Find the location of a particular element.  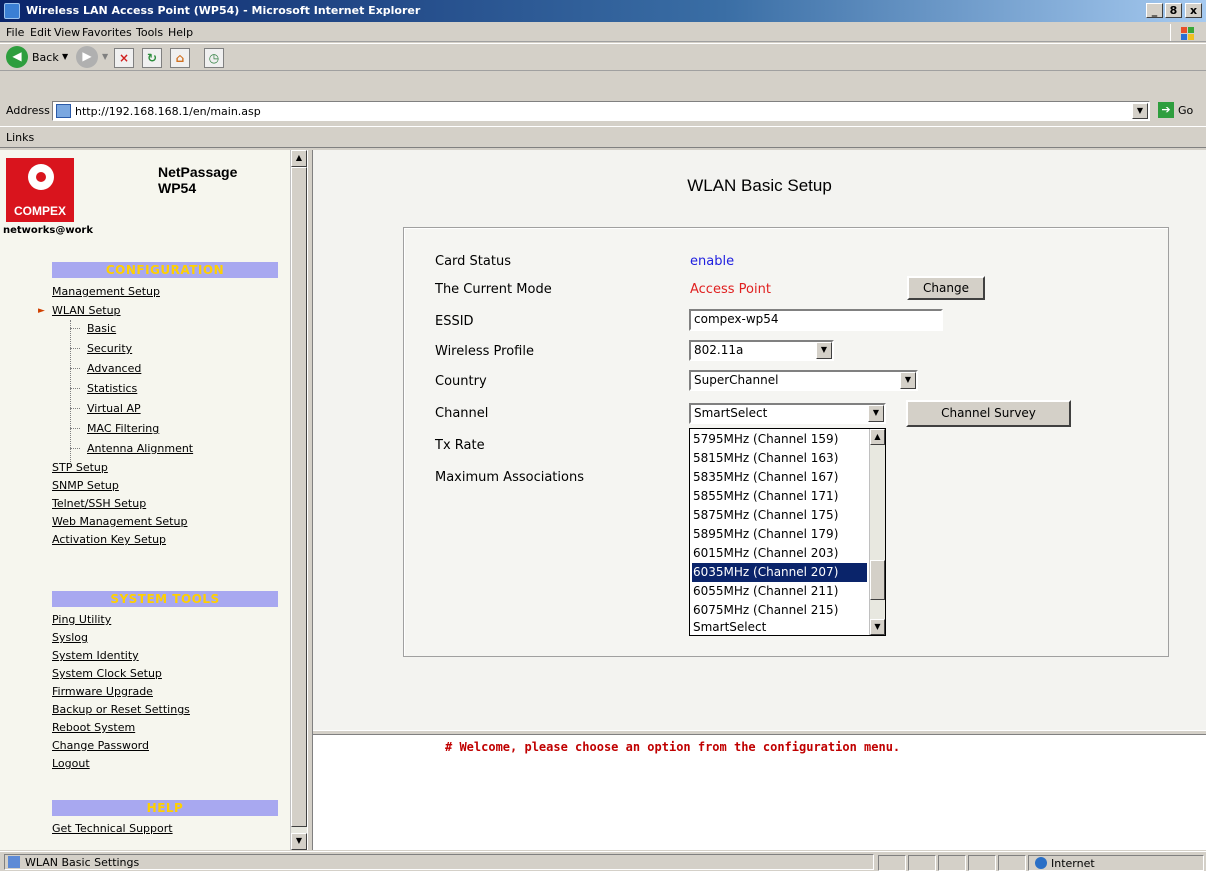

nav-wlan-virtual-ap: Virtual AP is located at coordinates (114, 408).